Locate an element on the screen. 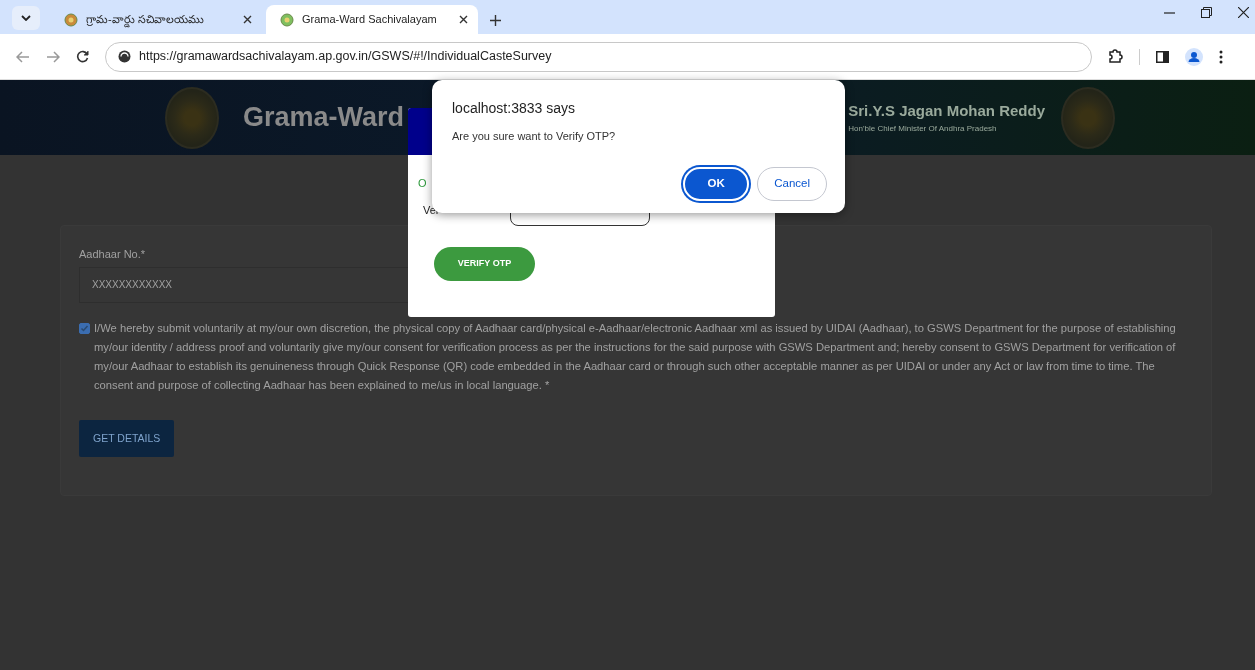 Image resolution: width=1255 pixels, height=670 pixels. back-arrow-icon is located at coordinates (23, 56).